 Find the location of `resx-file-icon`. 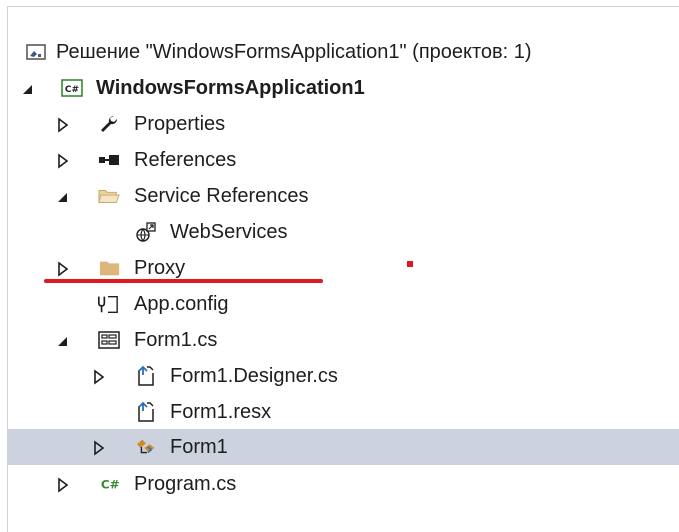

resx-file-icon is located at coordinates (146, 412).